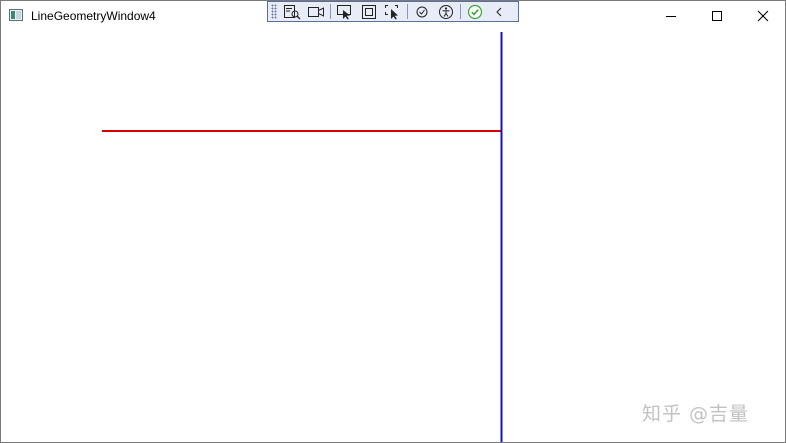 The image size is (786, 443). Describe the element at coordinates (16, 15) in the screenshot. I see `wpf-window-icon` at that location.